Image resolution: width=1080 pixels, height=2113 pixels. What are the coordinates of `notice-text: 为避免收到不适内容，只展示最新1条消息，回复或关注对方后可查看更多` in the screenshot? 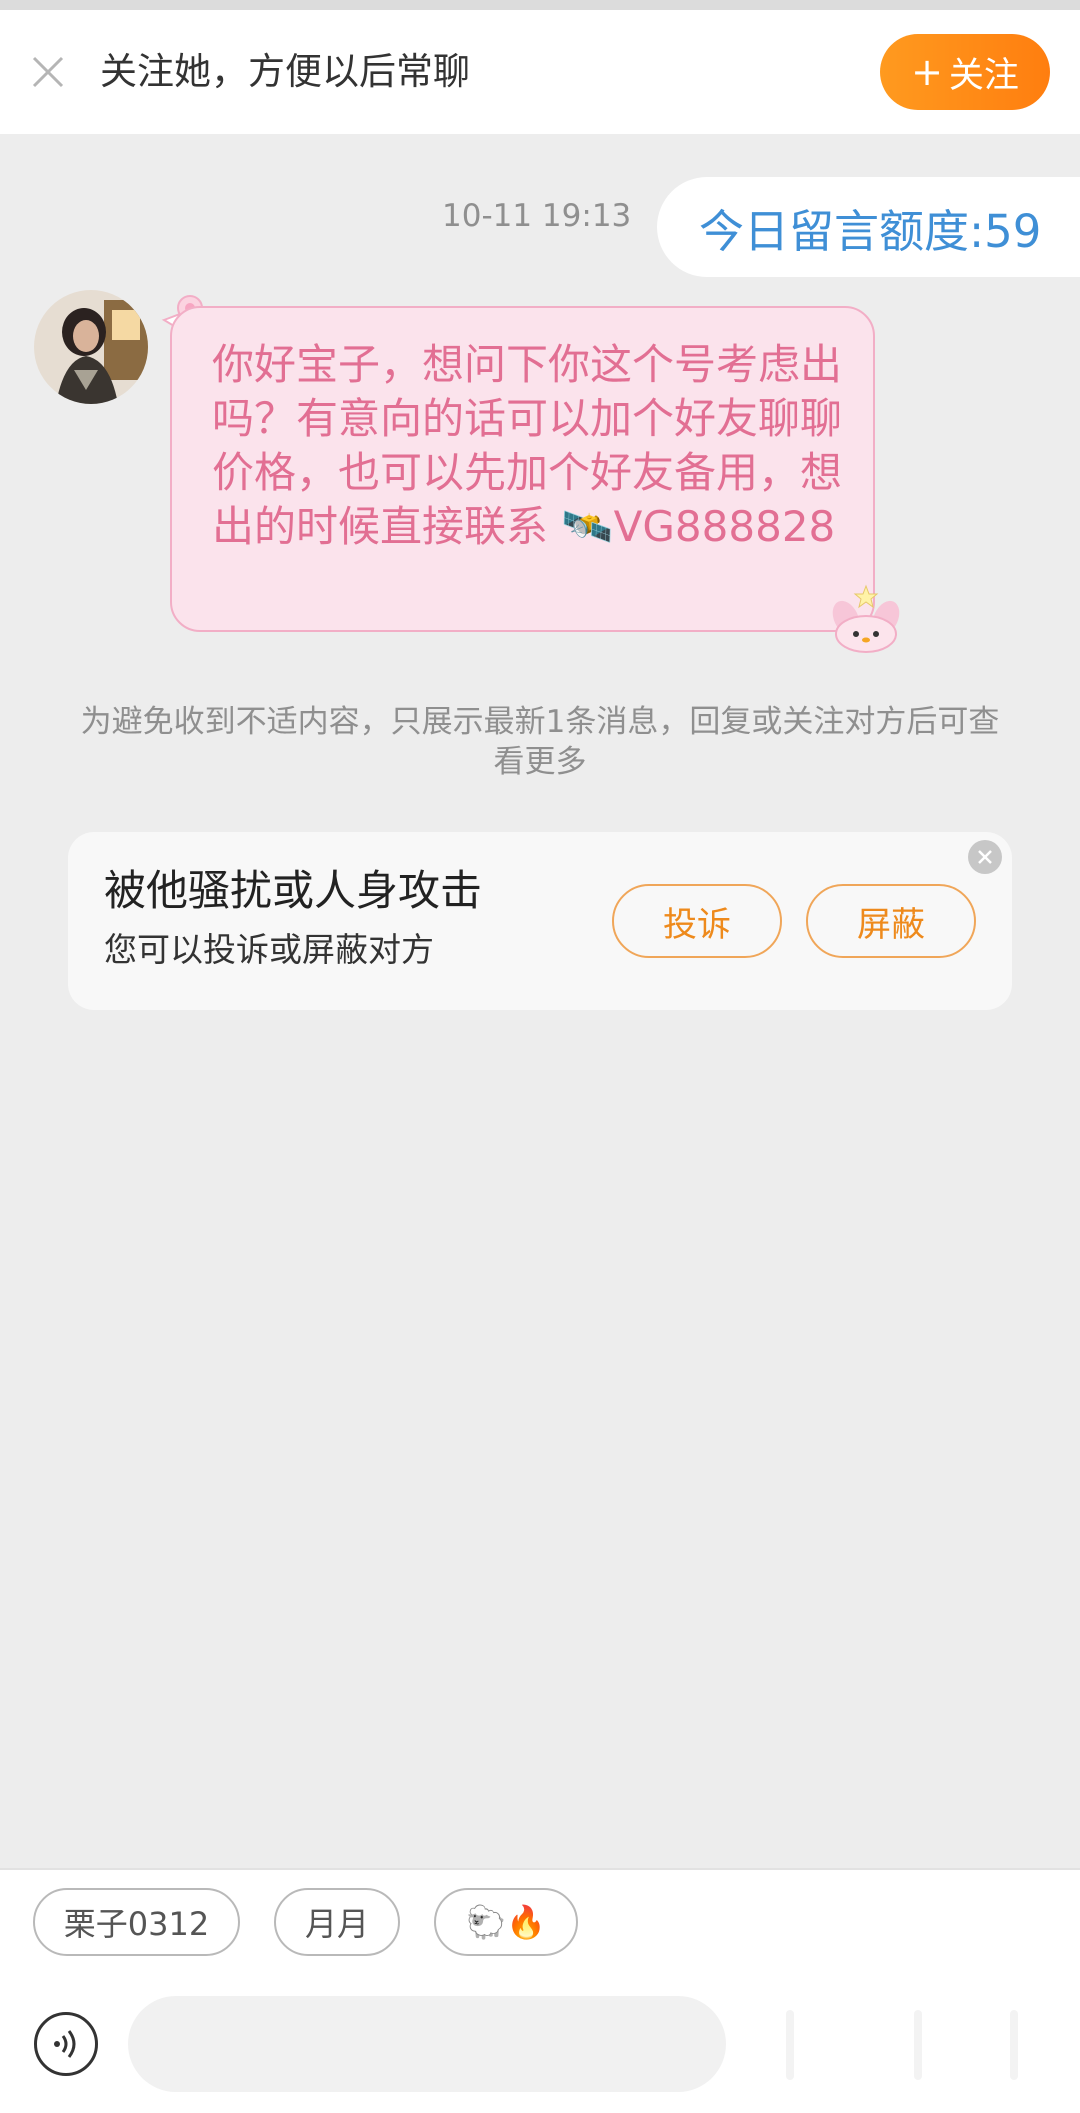 It's located at (540, 742).